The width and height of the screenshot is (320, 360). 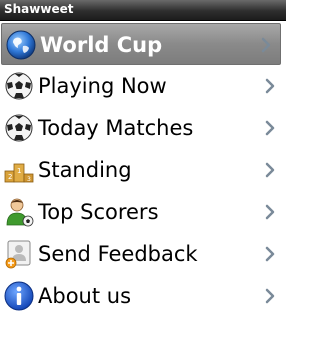 What do you see at coordinates (85, 296) in the screenshot?
I see `menu-item-label: About us` at bounding box center [85, 296].